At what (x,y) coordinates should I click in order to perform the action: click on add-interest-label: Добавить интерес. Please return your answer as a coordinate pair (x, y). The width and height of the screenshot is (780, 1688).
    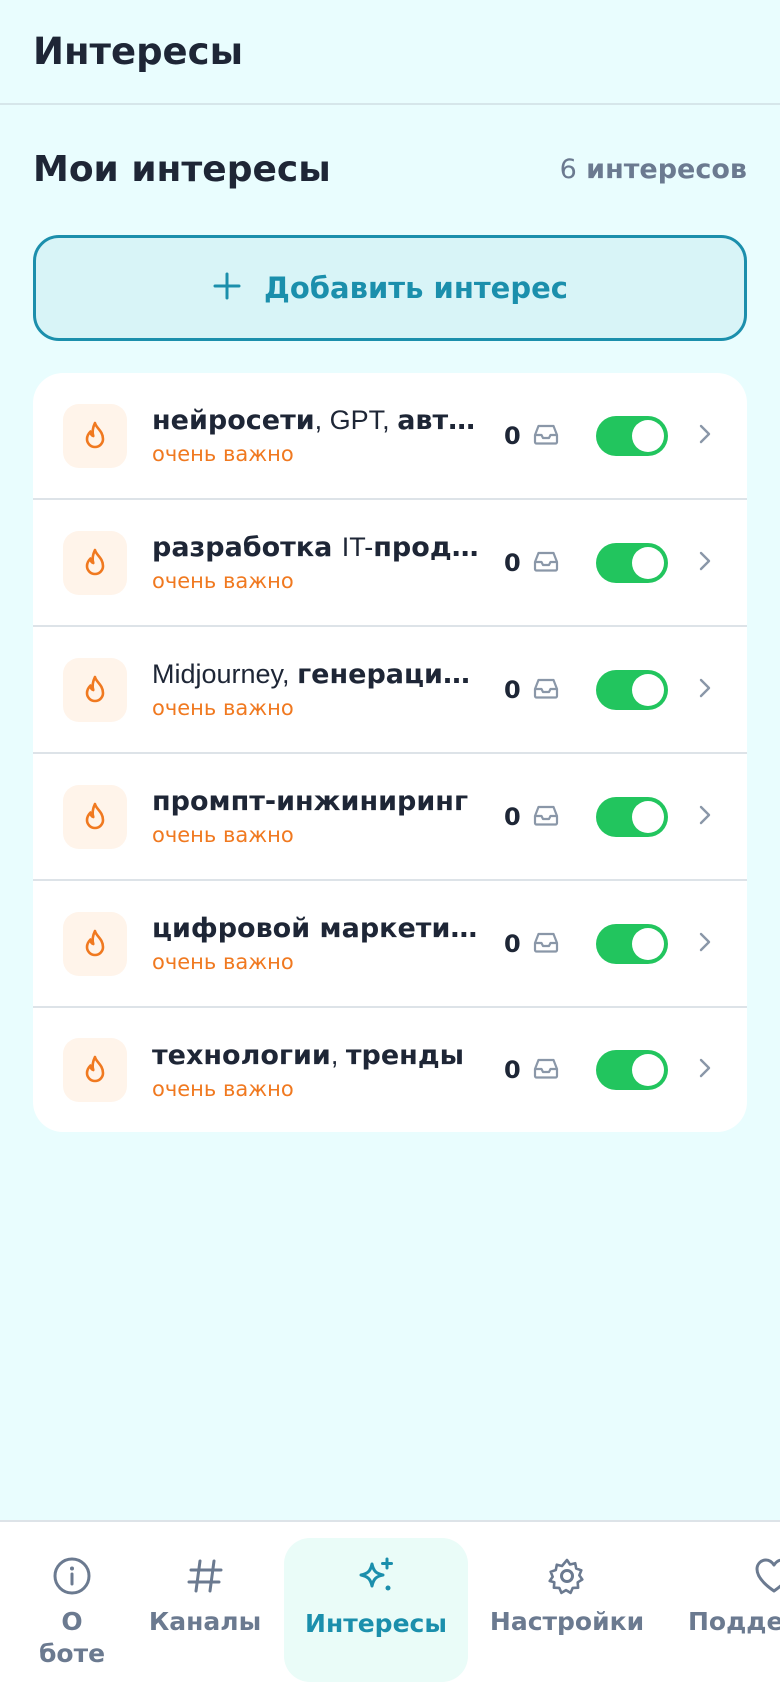
    Looking at the image, I should click on (416, 288).